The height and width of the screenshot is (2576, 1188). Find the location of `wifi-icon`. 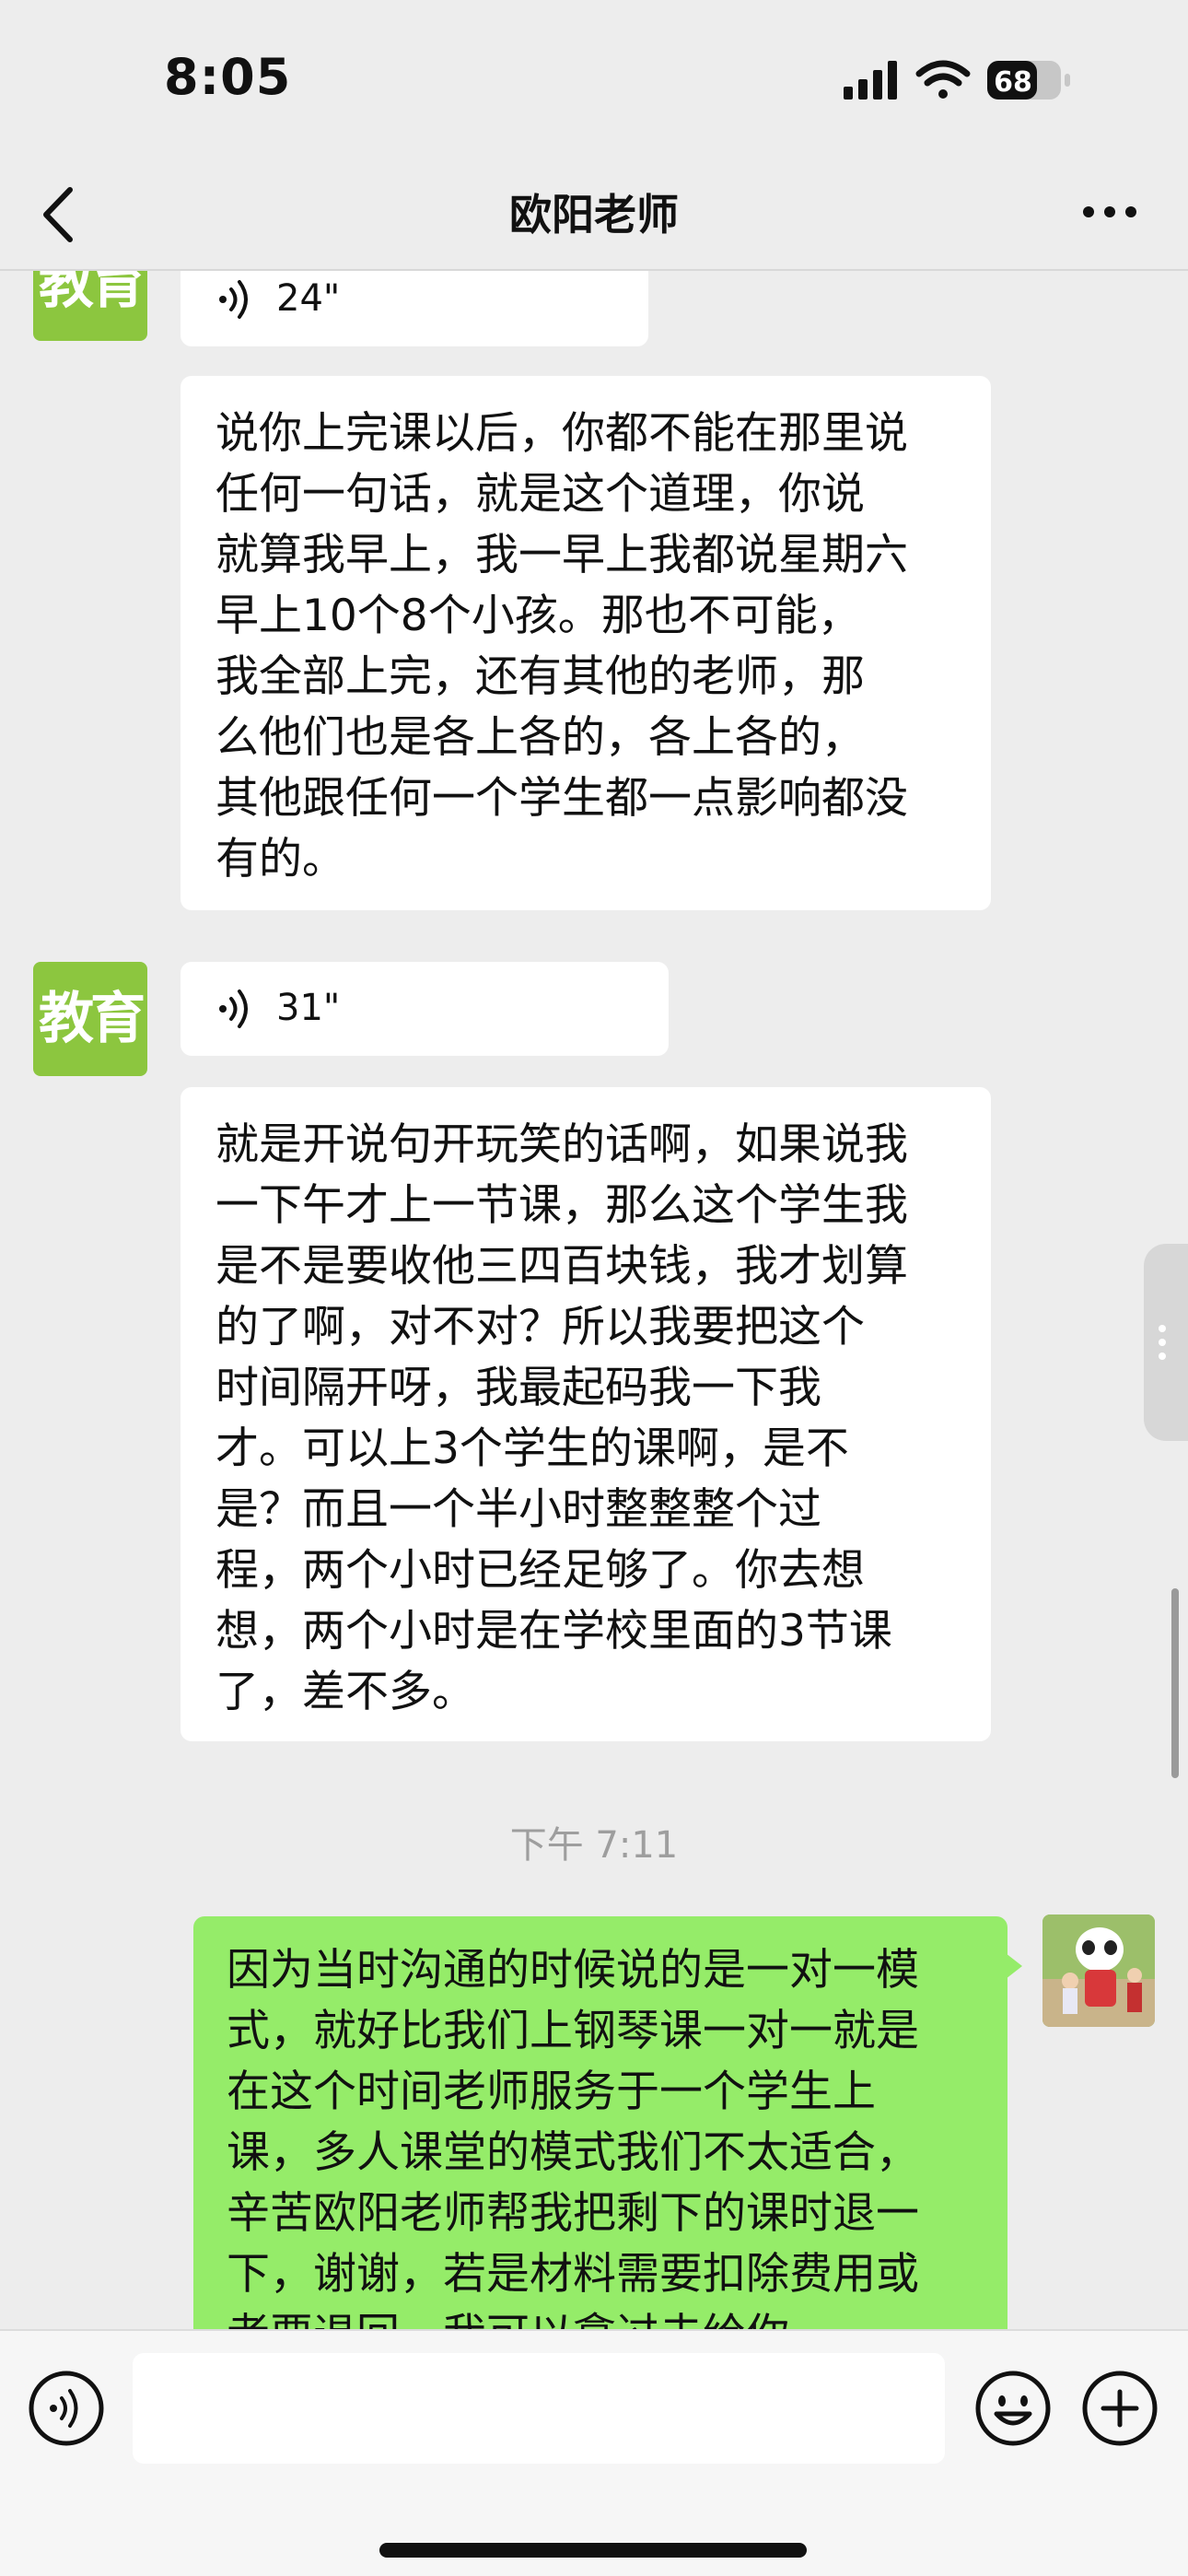

wifi-icon is located at coordinates (943, 79).